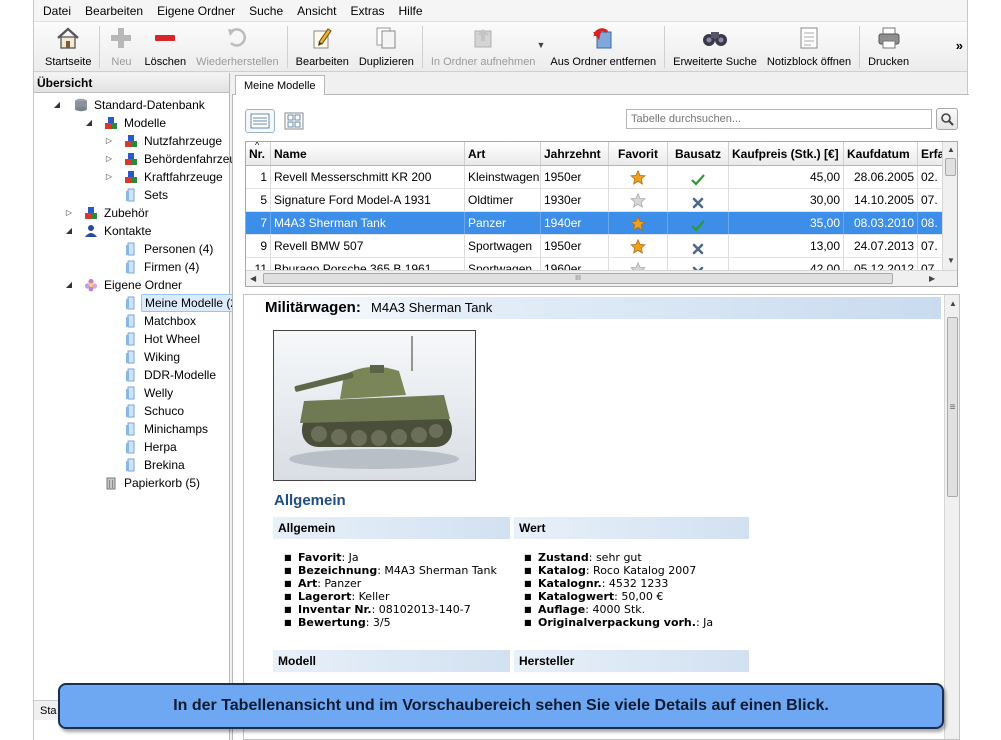  Describe the element at coordinates (237, 46) in the screenshot. I see `wiederherstellen-button: Wiederherstellen` at that location.